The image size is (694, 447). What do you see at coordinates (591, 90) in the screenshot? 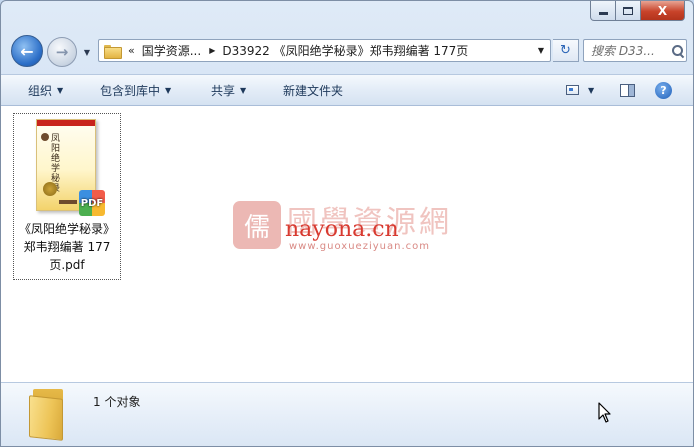
I see `view-options-chevron-icon: ▼` at bounding box center [591, 90].